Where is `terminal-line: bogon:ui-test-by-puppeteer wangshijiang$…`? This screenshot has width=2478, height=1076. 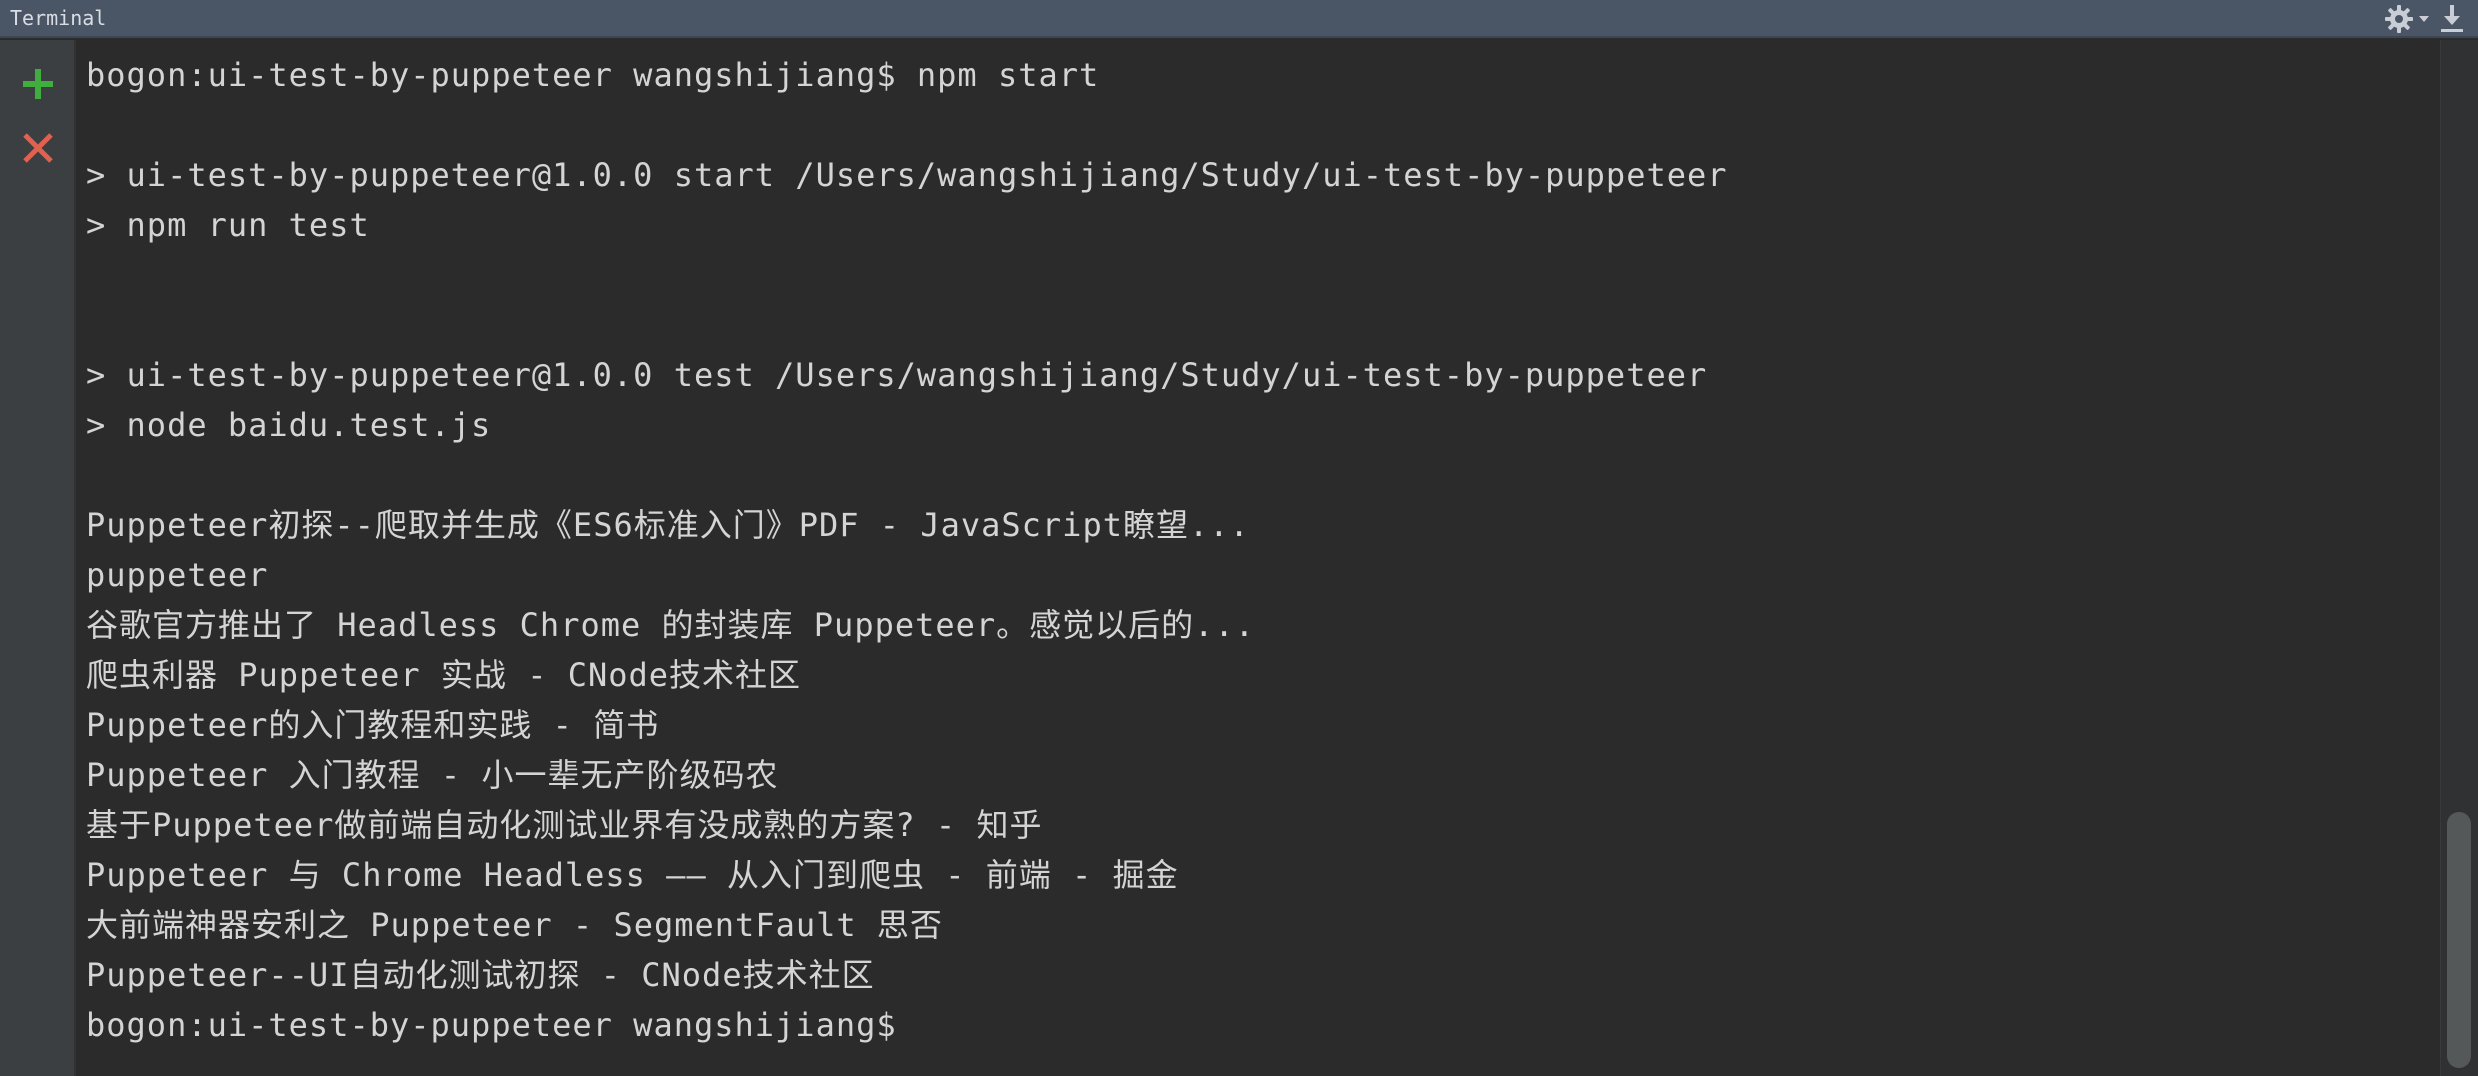 terminal-line: bogon:ui-test-by-puppeteer wangshijiang$… is located at coordinates (593, 75).